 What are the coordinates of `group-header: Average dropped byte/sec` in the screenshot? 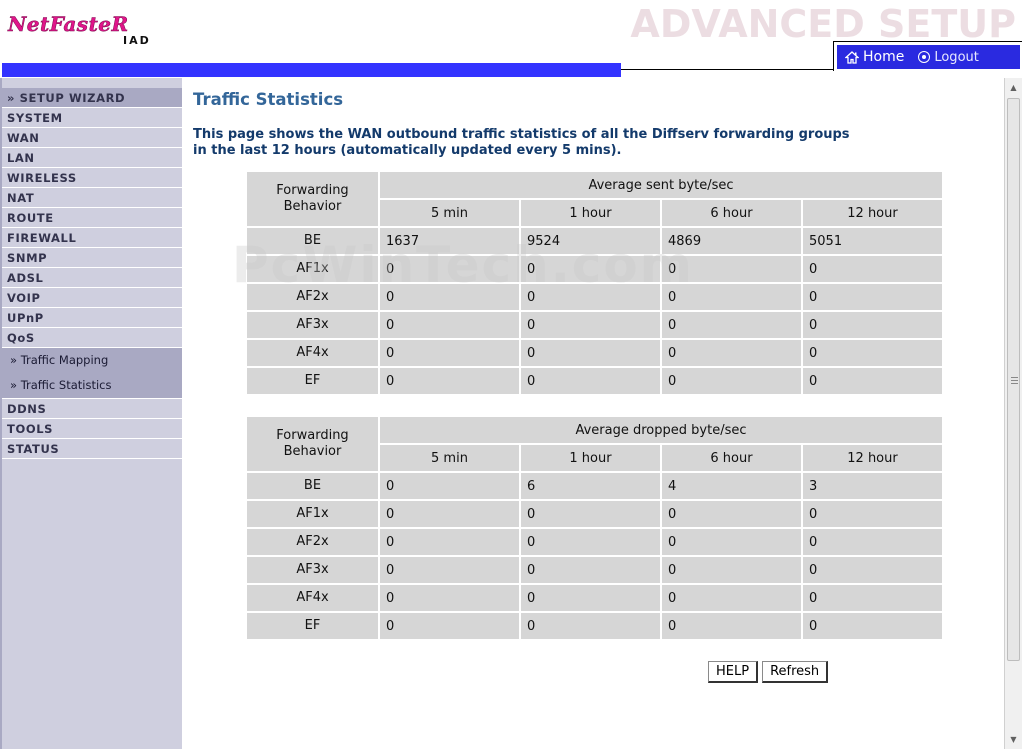 It's located at (661, 430).